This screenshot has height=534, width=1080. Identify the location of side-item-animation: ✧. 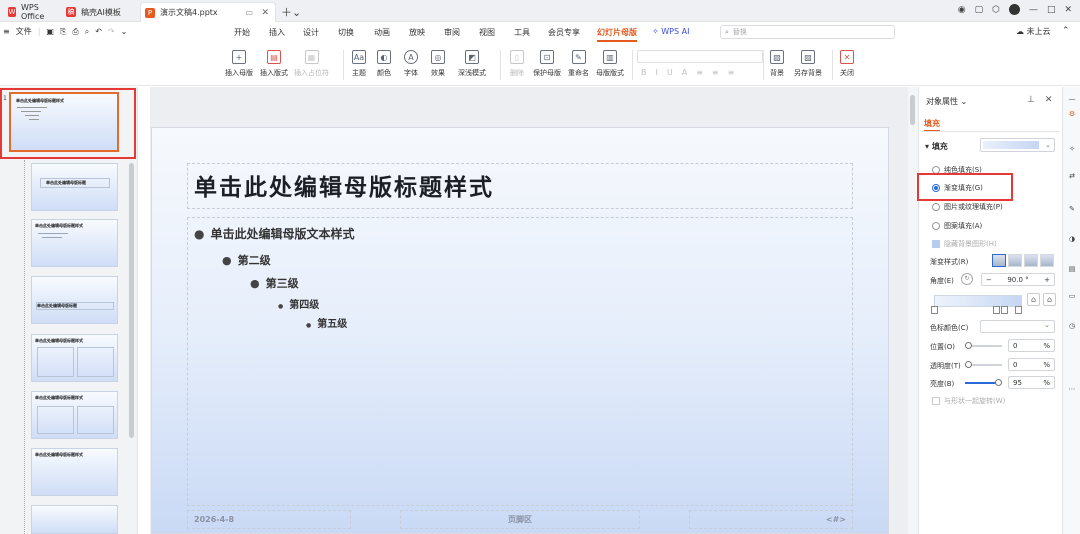
(1072, 149).